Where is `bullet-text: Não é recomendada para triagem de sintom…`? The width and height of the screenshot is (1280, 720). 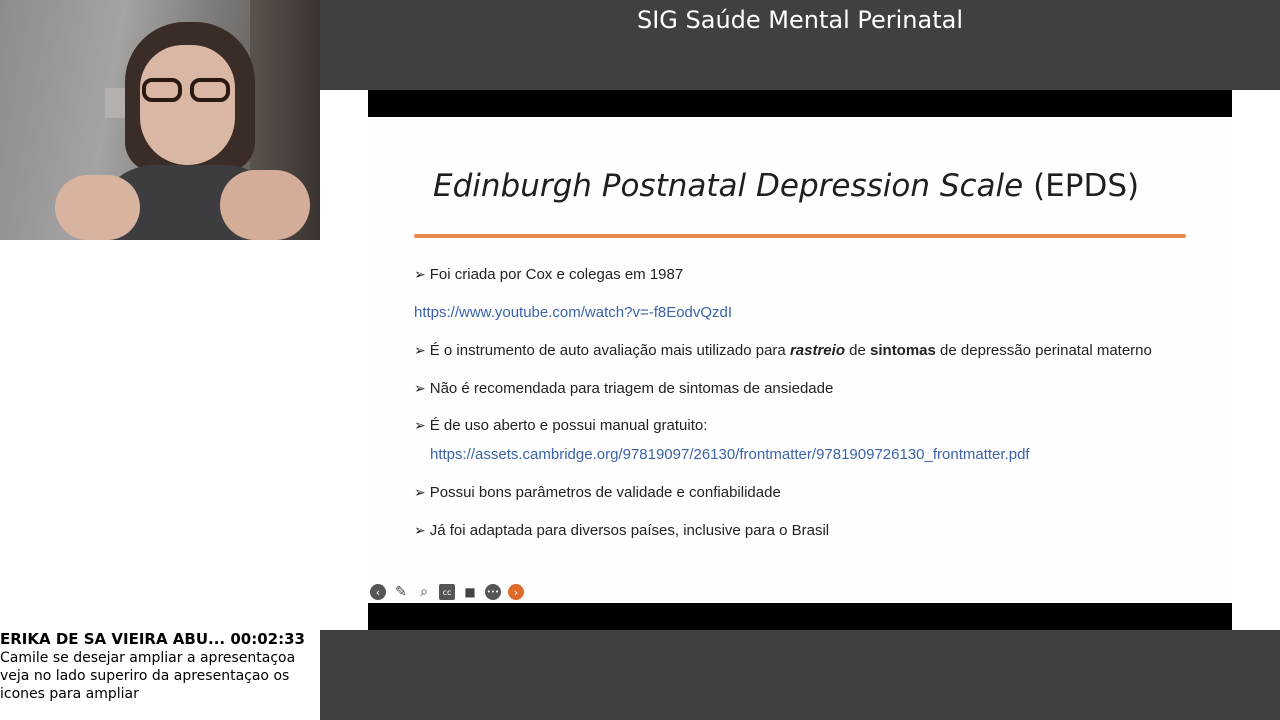
bullet-text: Não é recomendada para triagem de sintom… is located at coordinates (631, 388).